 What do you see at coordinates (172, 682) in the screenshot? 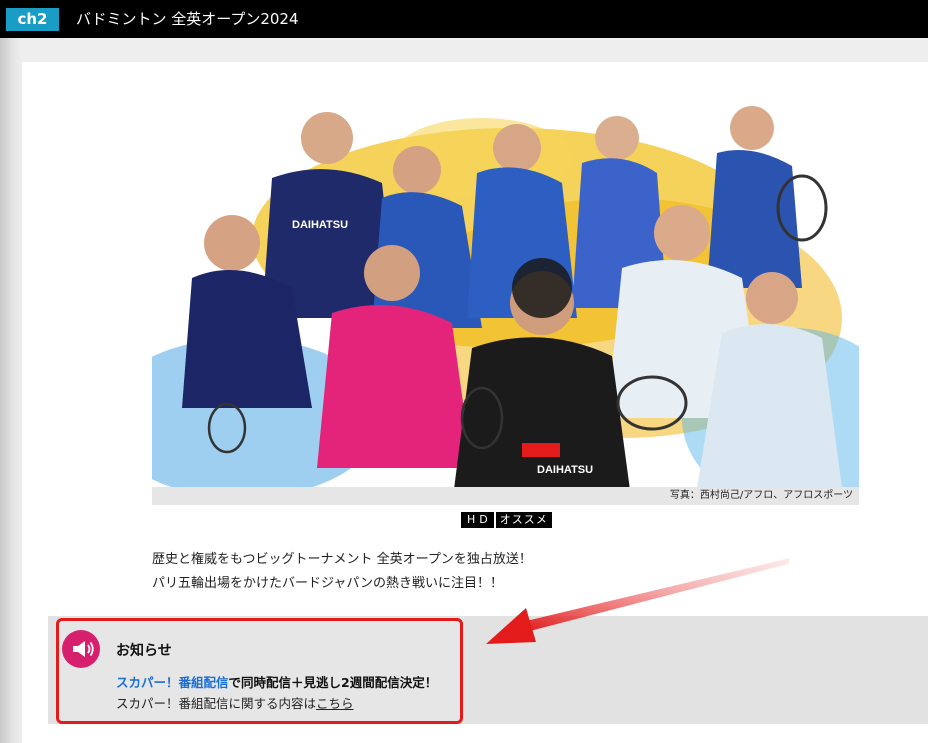
I see `streaming-link: スカパー！番組配信` at bounding box center [172, 682].